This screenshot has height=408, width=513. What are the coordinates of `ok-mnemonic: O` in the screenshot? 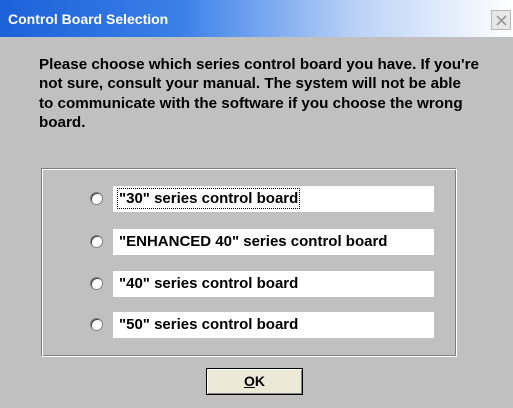 It's located at (249, 381).